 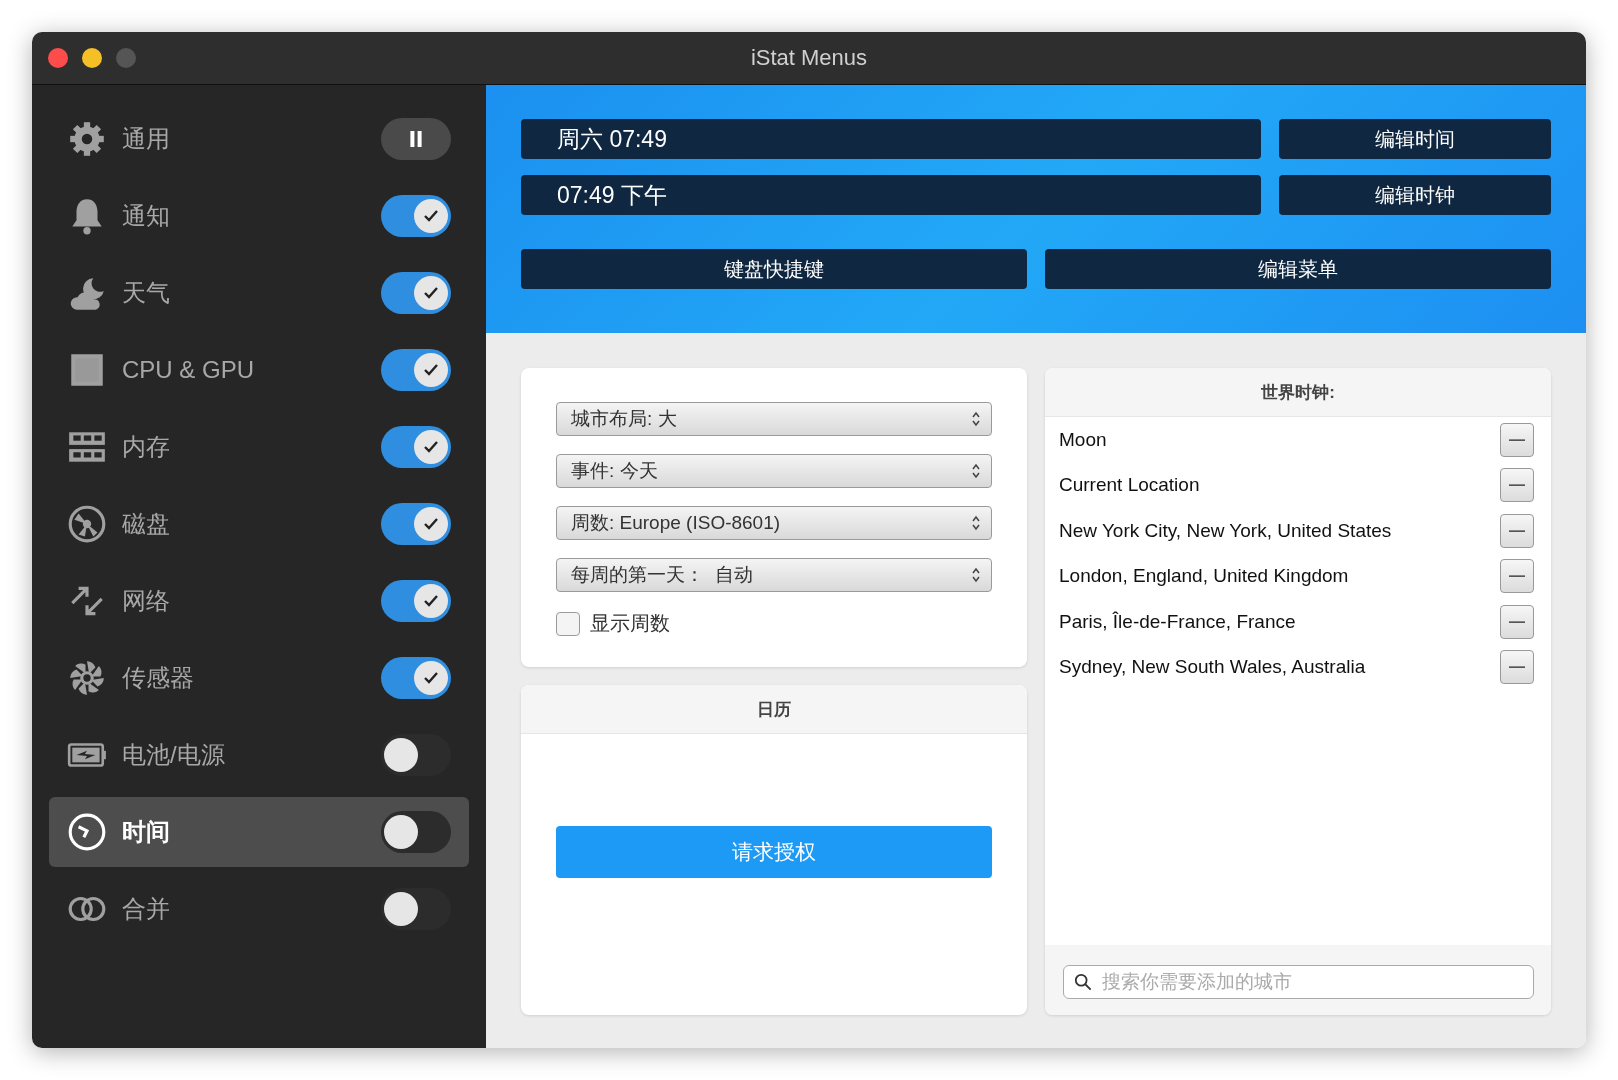 I want to click on checkbox, so click(x=568, y=623).